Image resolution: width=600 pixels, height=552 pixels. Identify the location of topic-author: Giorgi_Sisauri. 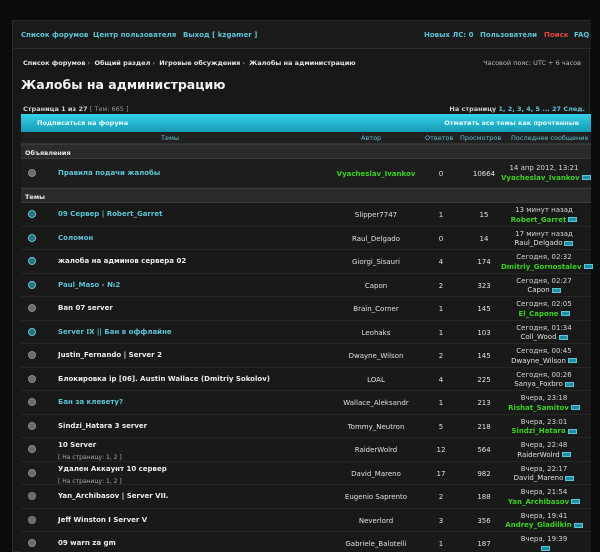
(376, 262).